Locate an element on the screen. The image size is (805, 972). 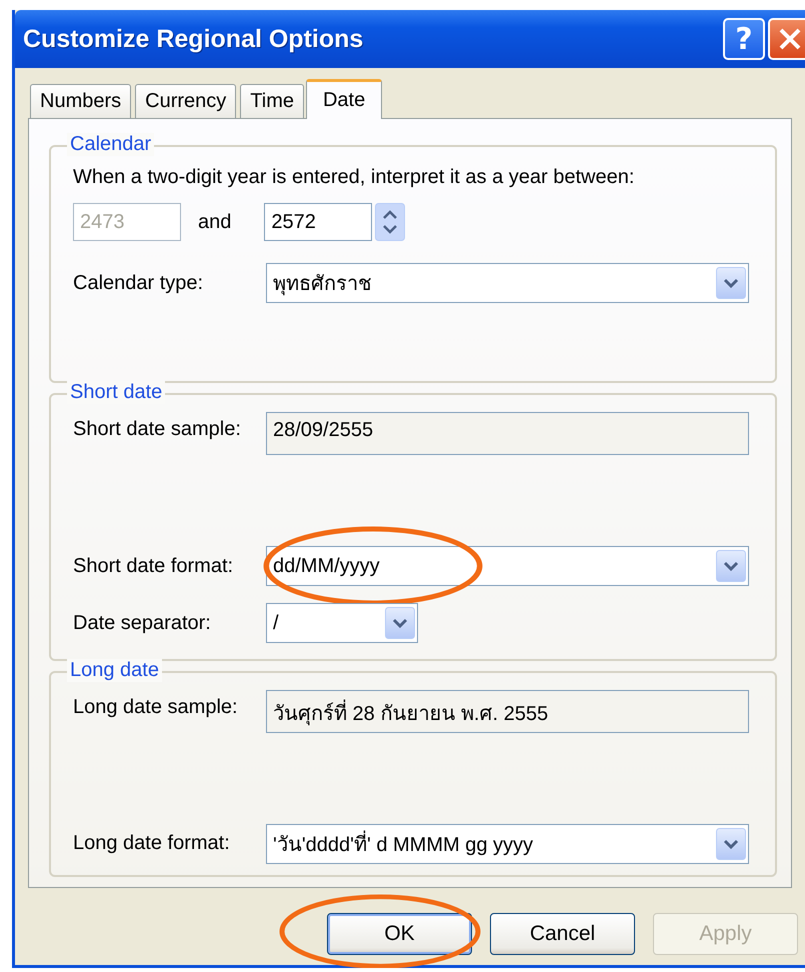
dropdown: / is located at coordinates (342, 623).